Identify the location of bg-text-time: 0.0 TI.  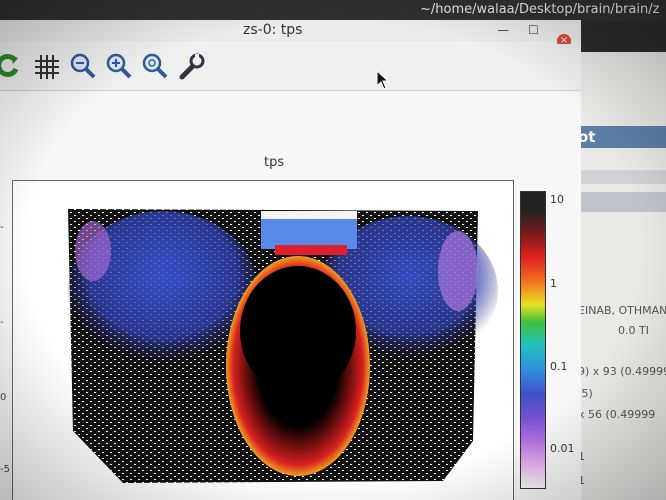
(633, 330).